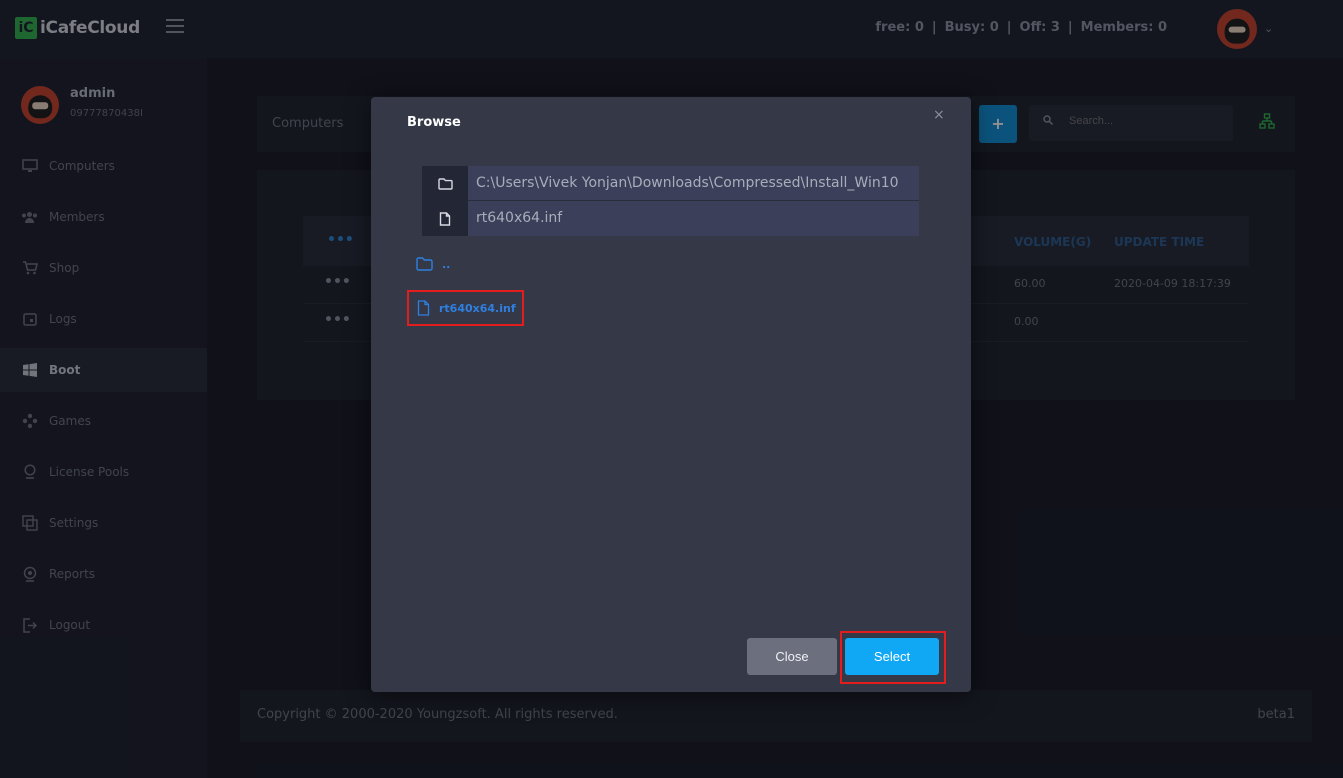 This screenshot has width=1343, height=778. I want to click on file-item-selected: rt640x64.inf, so click(465, 308).